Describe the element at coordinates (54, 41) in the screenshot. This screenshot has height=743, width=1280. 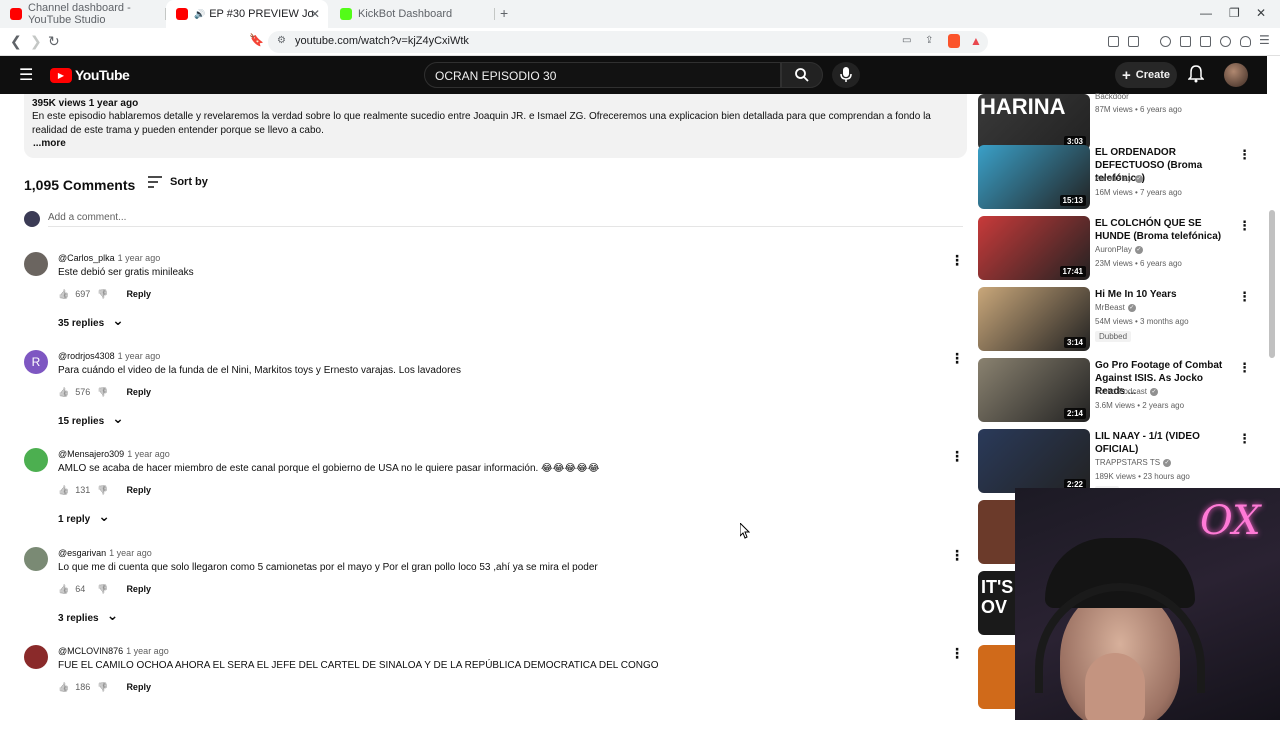
I see `reload-icon: ↻` at that location.